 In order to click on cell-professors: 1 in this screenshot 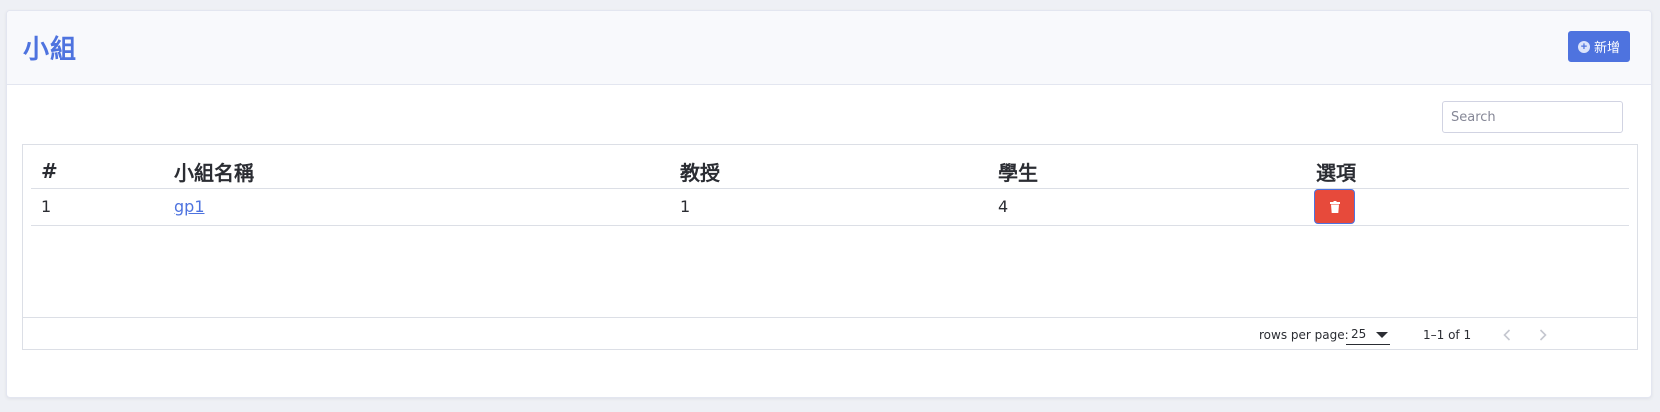, I will do `click(829, 207)`.